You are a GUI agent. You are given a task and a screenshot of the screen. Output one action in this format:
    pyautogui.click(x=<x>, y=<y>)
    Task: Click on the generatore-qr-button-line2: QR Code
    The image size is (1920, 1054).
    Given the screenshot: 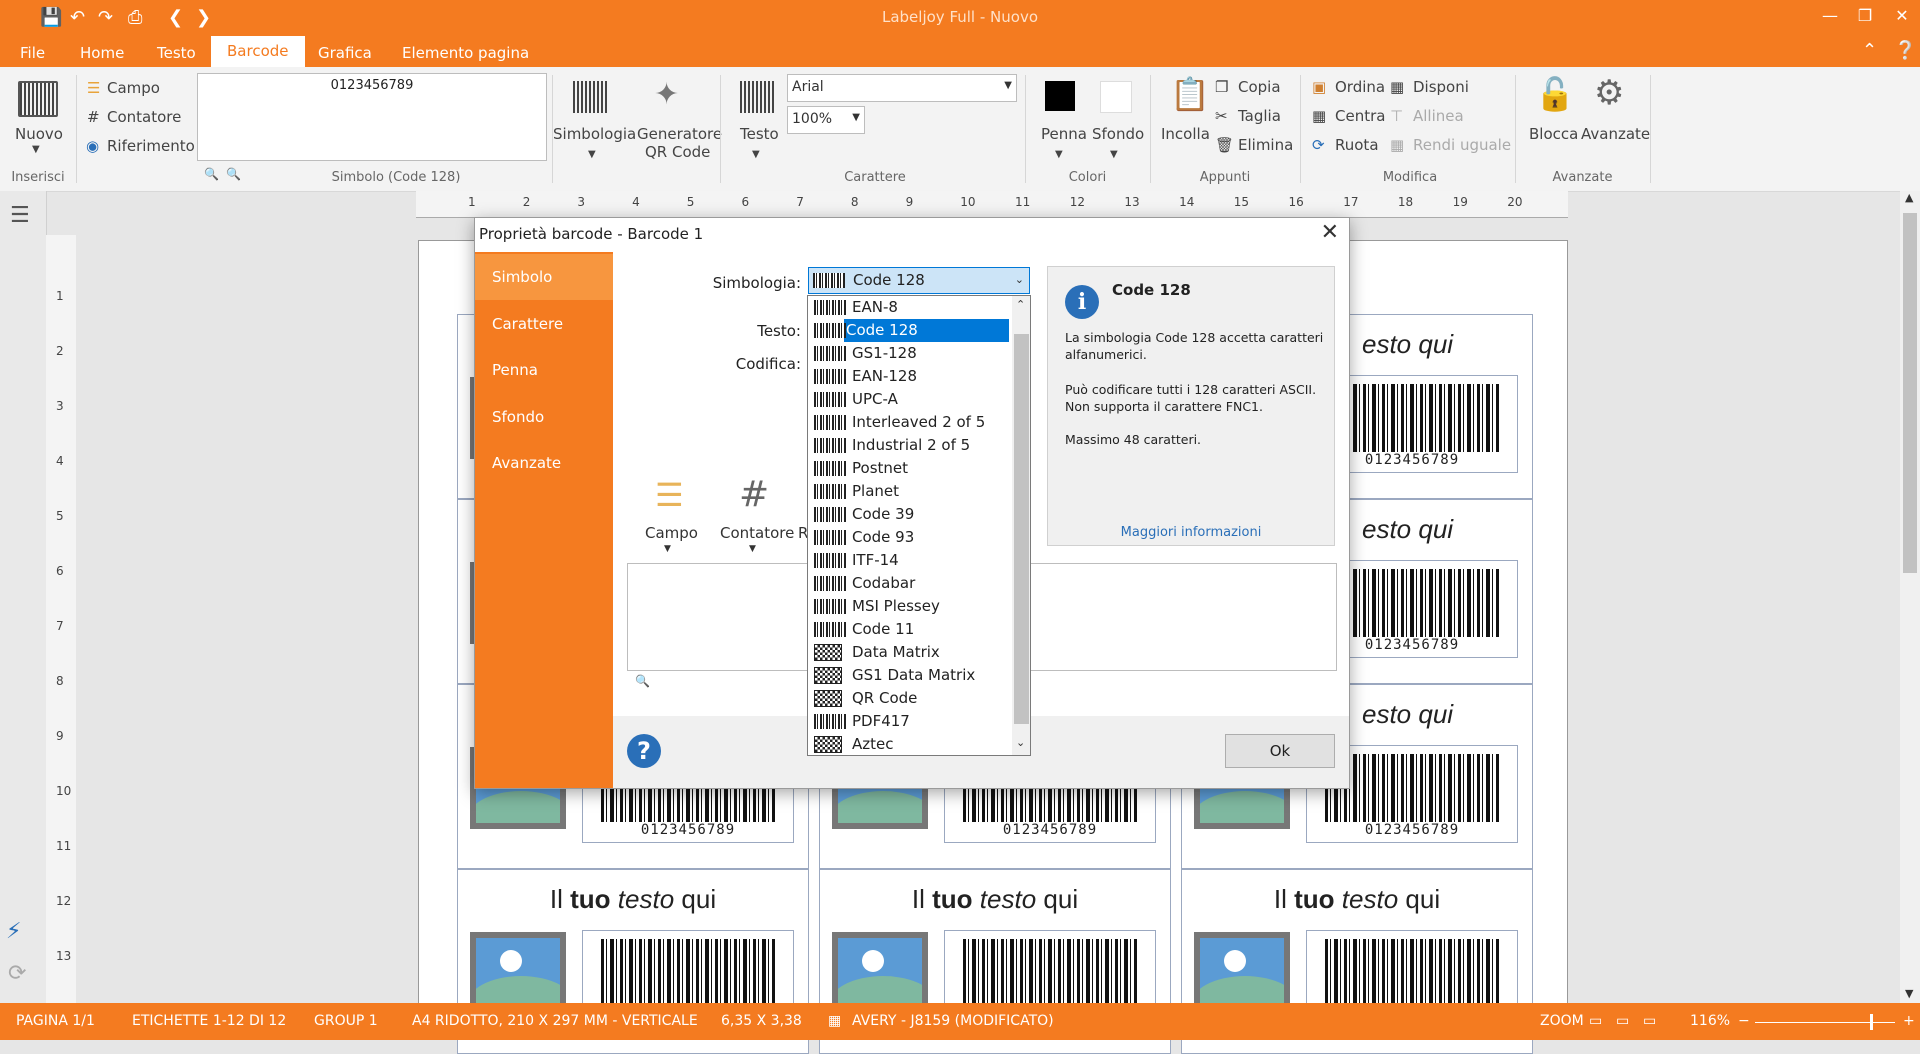 What is the action you would take?
    pyautogui.click(x=677, y=152)
    